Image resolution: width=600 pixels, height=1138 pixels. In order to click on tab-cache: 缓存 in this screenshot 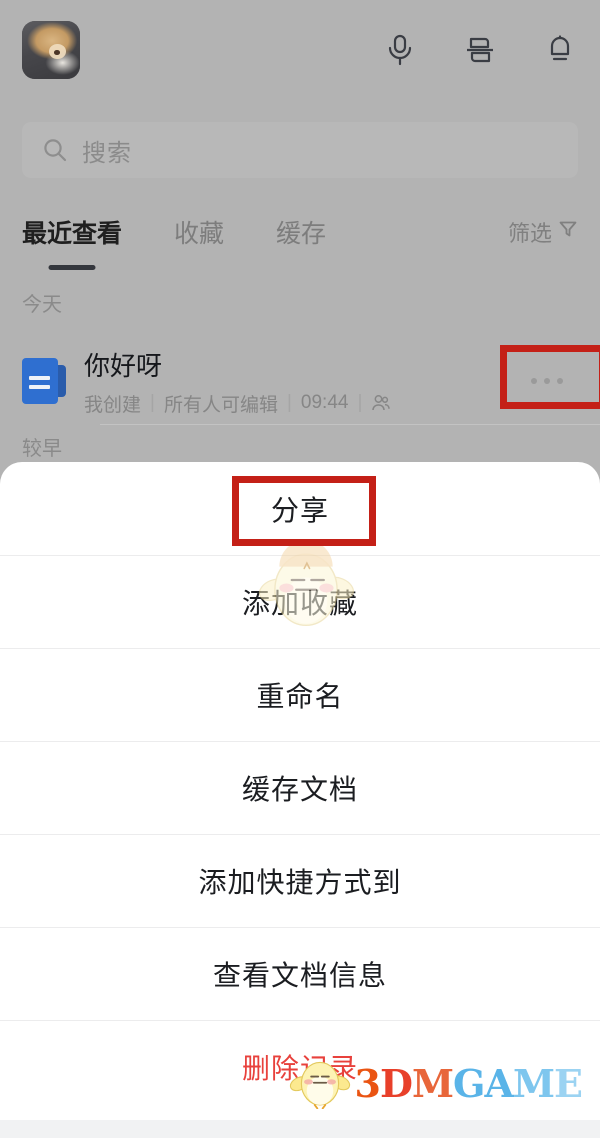, I will do `click(301, 231)`.